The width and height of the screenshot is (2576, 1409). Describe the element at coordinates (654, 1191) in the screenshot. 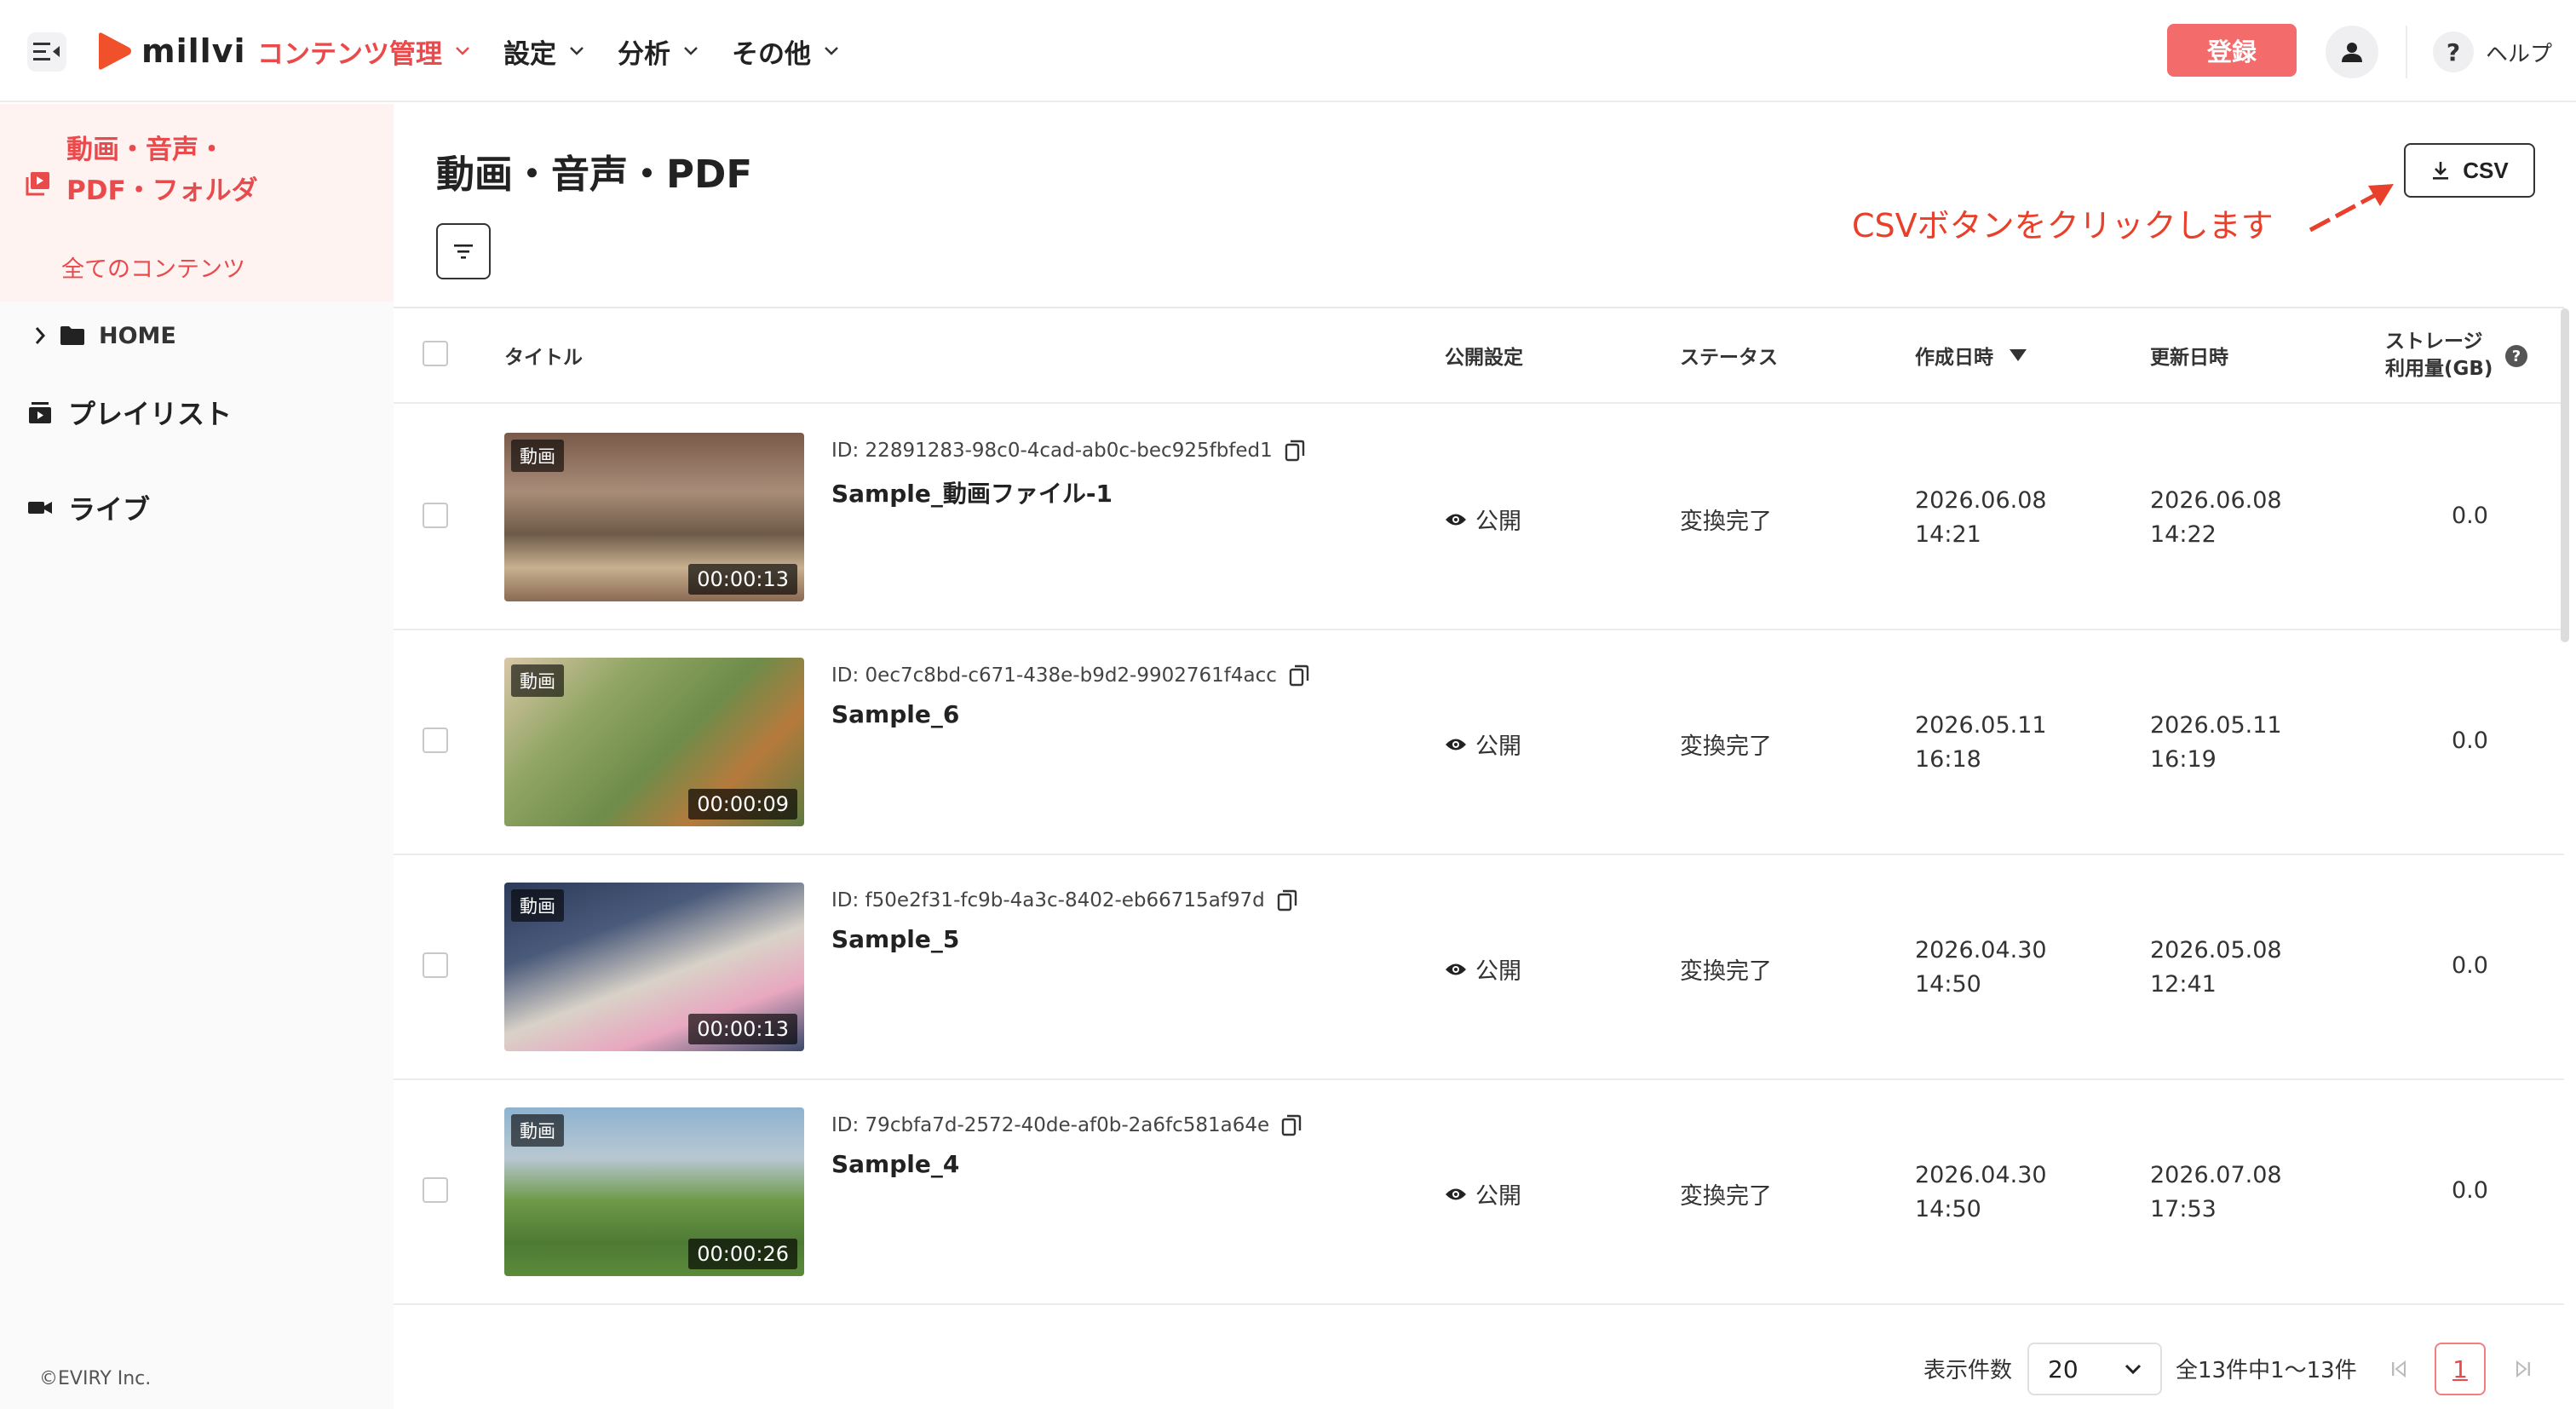

I see `video-thumbnail: 動画 00:00:26` at that location.